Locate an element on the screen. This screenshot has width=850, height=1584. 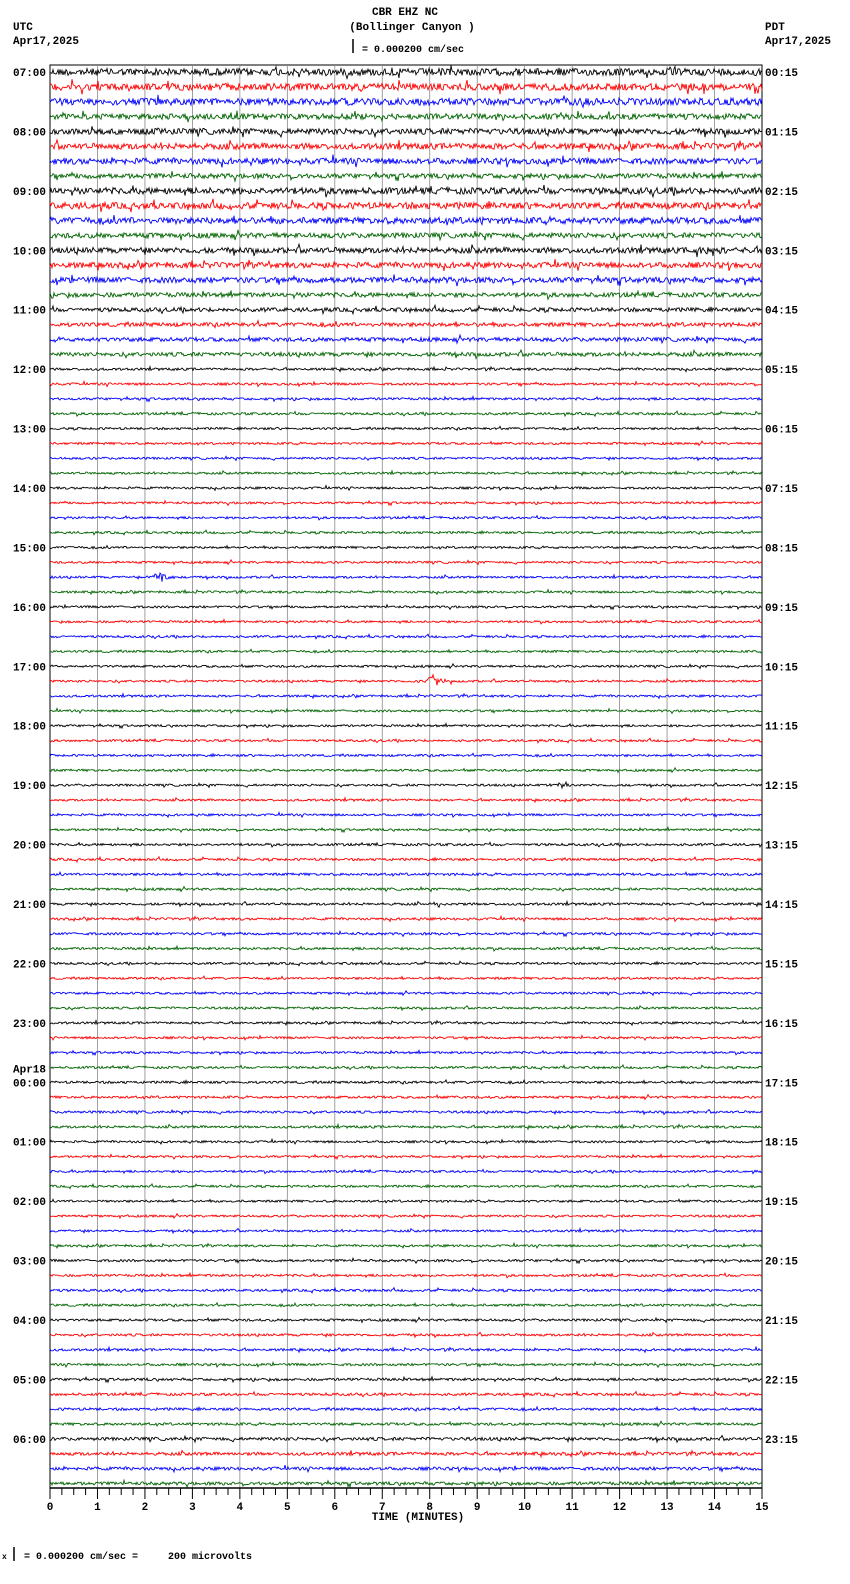
chart-title: CBR EHZ NC is located at coordinates (405, 13).